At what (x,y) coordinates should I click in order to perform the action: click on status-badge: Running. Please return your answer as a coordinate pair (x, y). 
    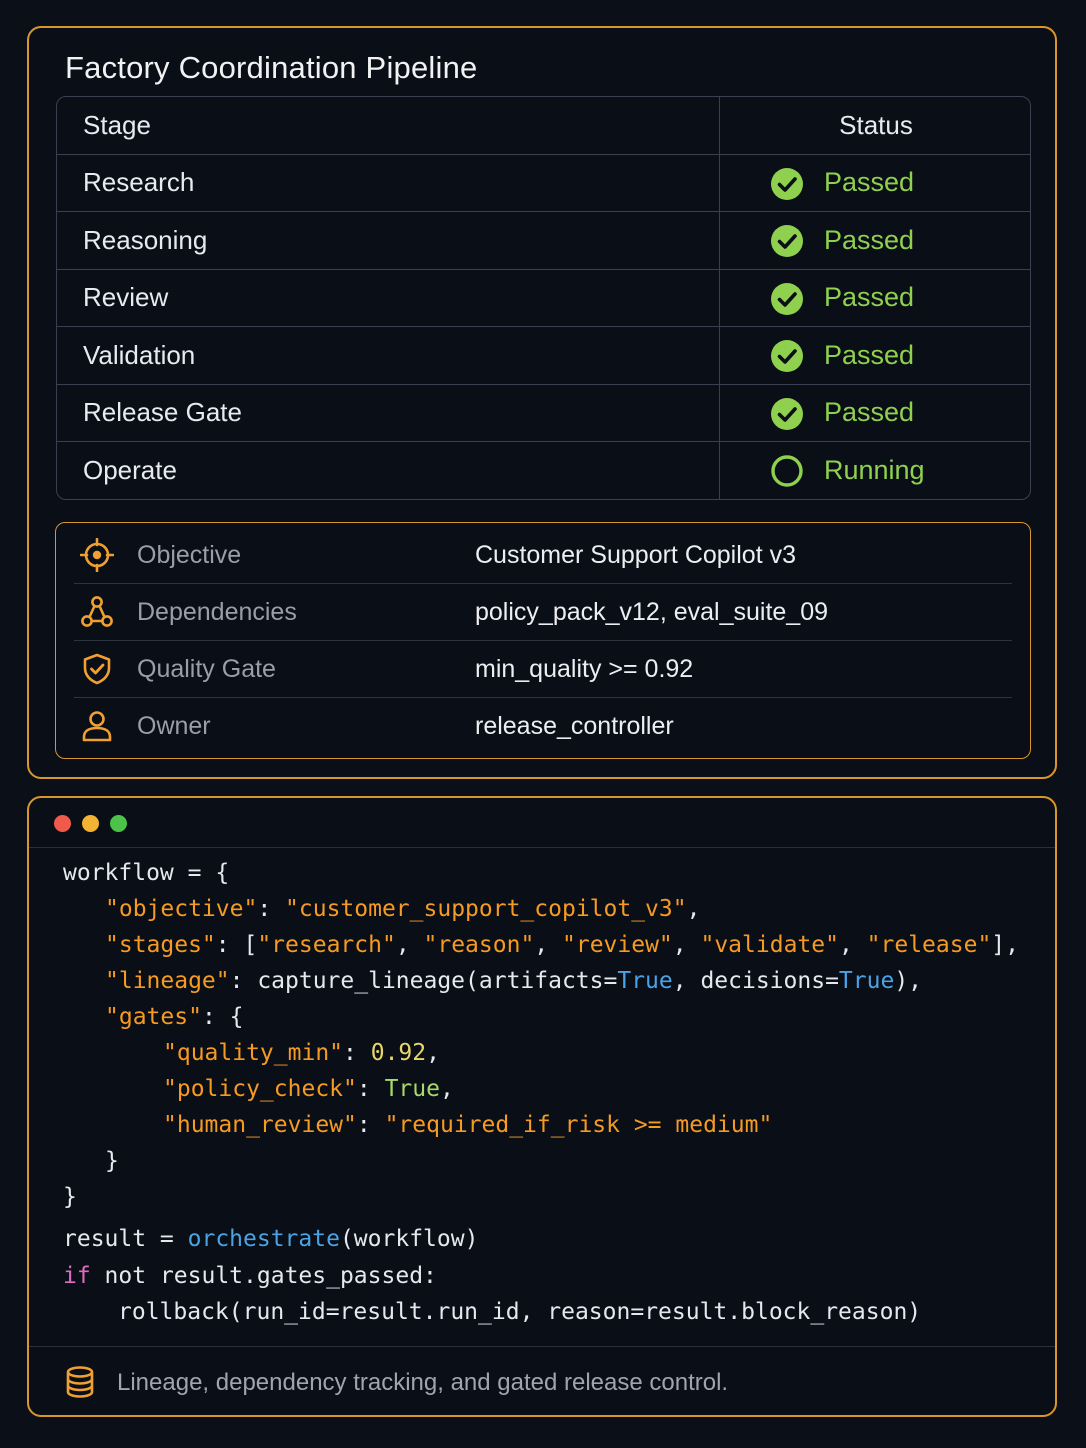
    Looking at the image, I should click on (874, 470).